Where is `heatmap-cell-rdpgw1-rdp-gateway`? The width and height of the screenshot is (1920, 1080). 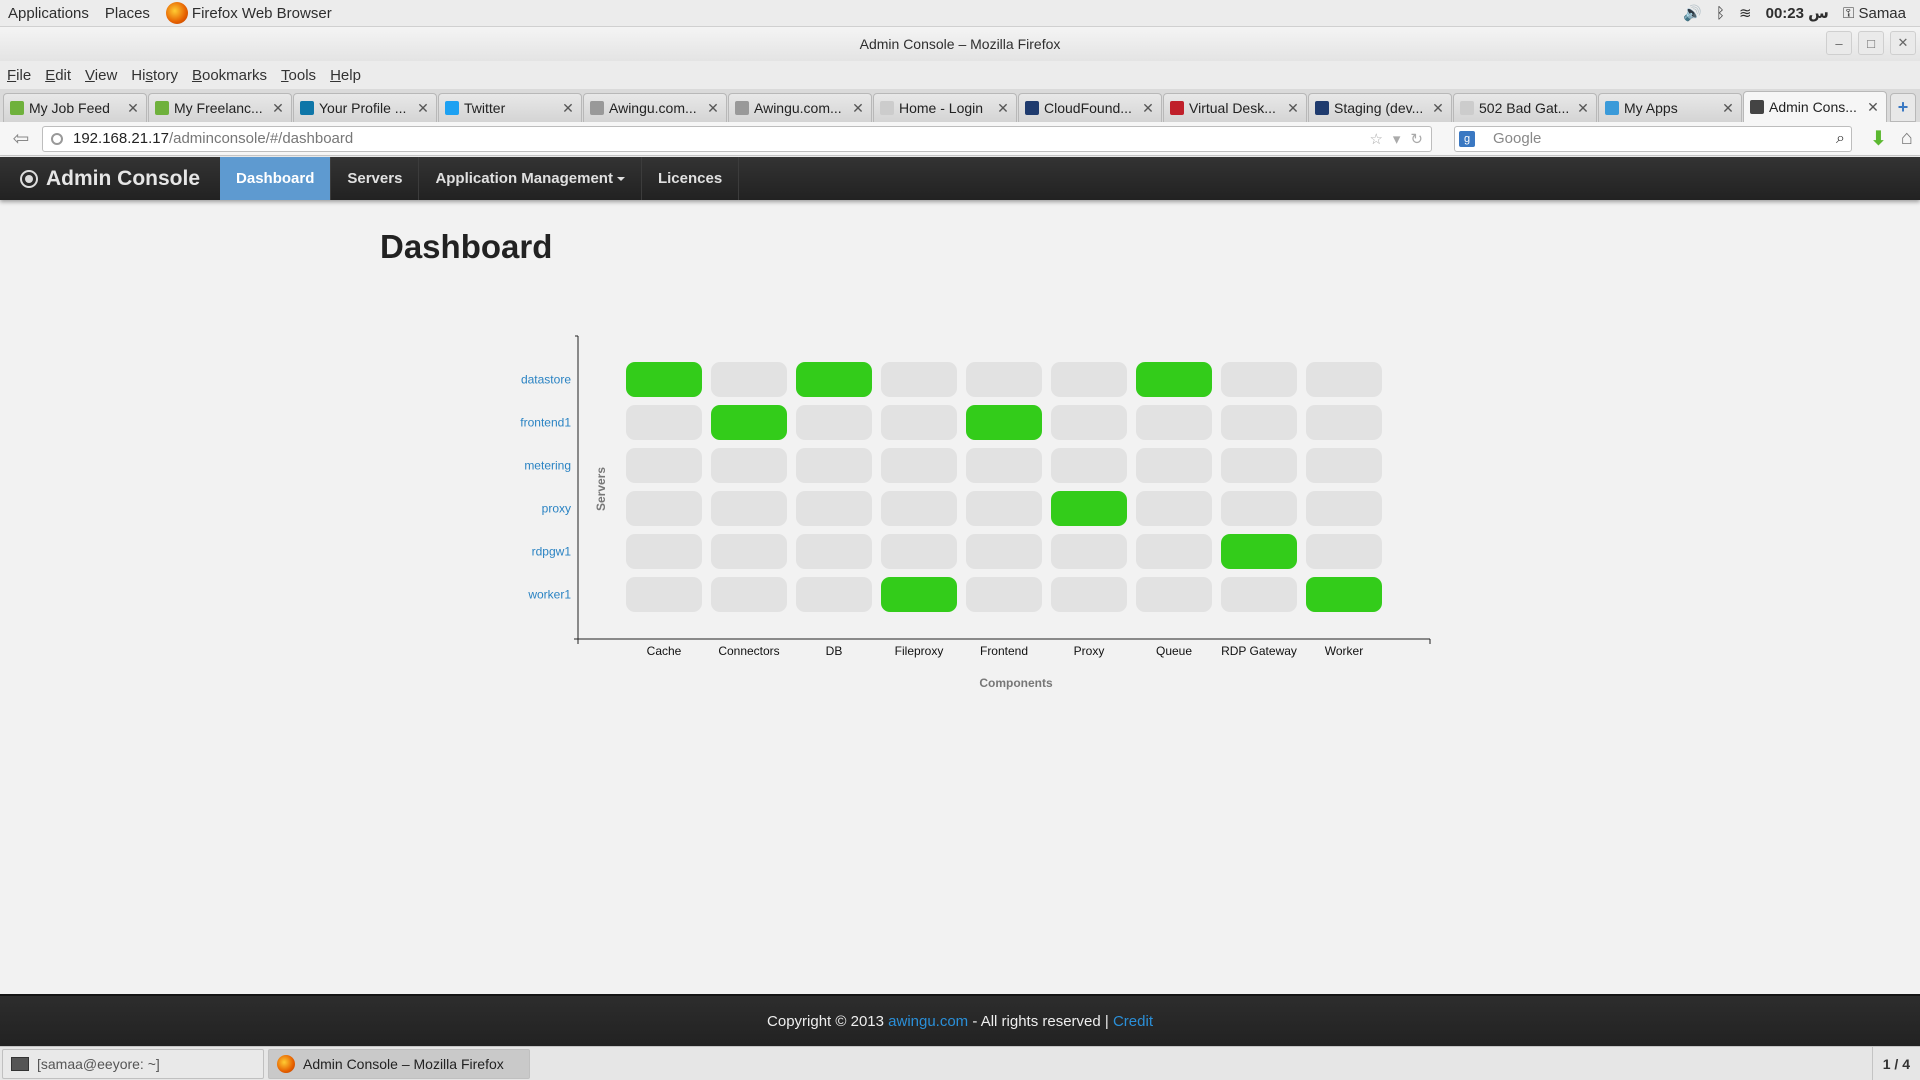
heatmap-cell-rdpgw1-rdp-gateway is located at coordinates (1259, 551).